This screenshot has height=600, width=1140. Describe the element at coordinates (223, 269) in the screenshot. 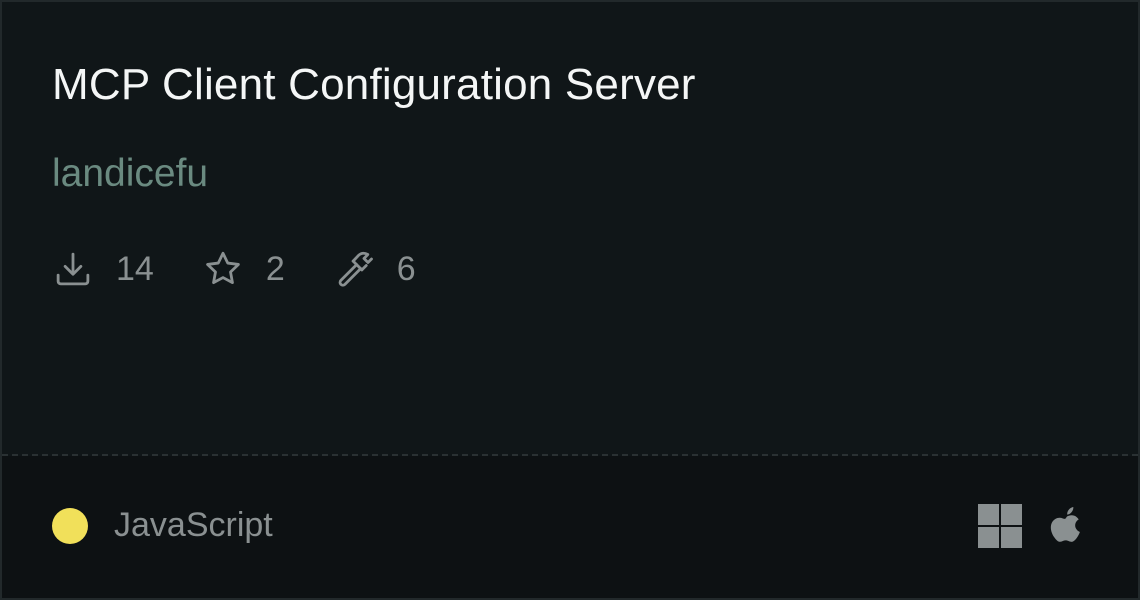

I see `star-icon` at that location.